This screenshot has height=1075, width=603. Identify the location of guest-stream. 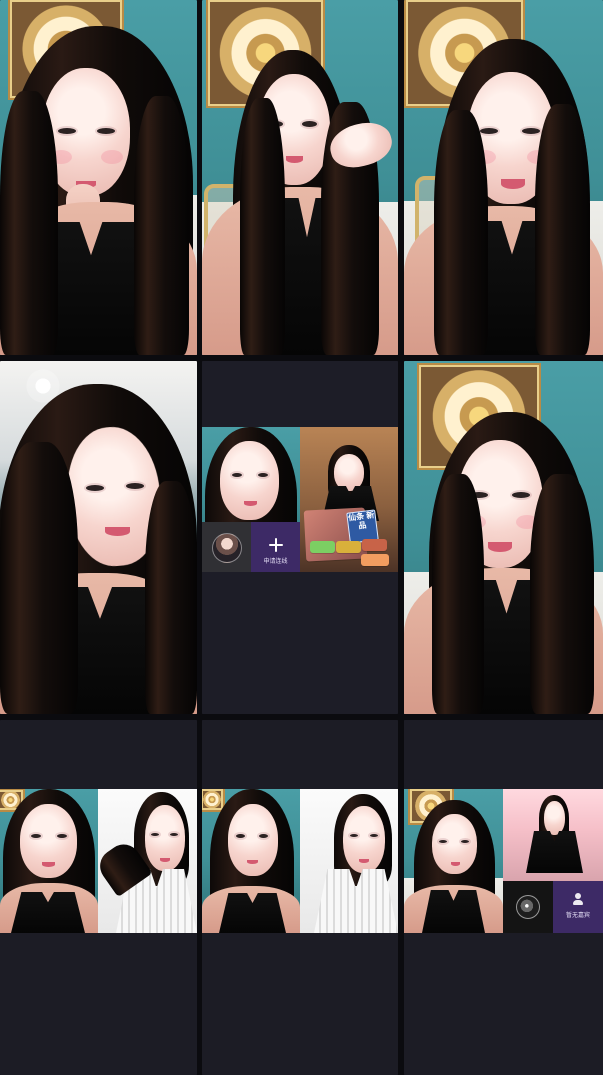
(553, 835).